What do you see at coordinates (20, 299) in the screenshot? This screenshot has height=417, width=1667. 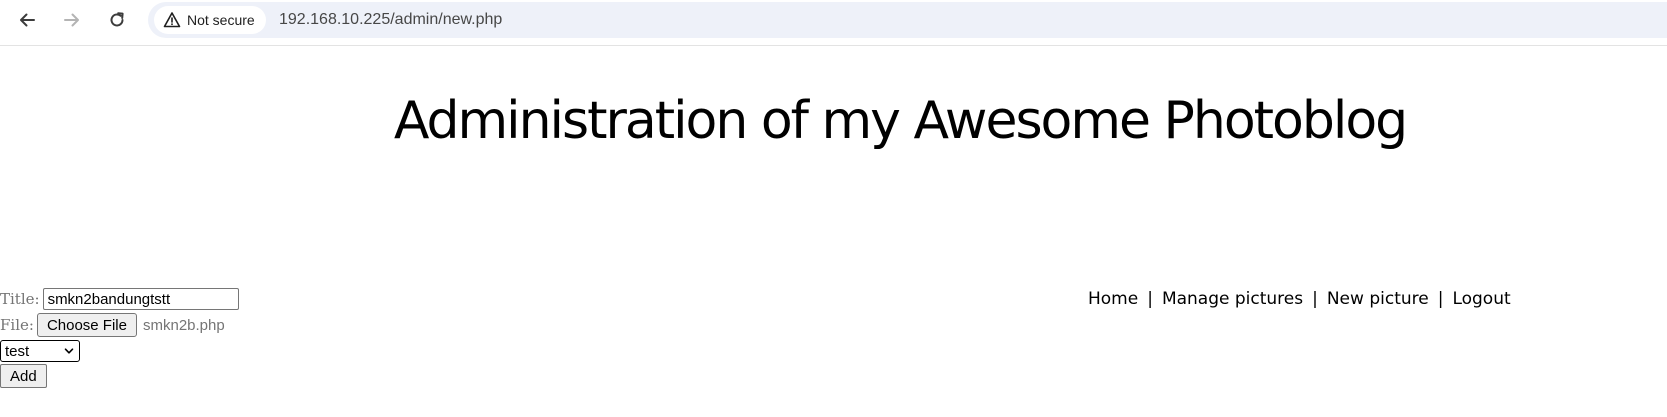 I see `title-label: Title:` at bounding box center [20, 299].